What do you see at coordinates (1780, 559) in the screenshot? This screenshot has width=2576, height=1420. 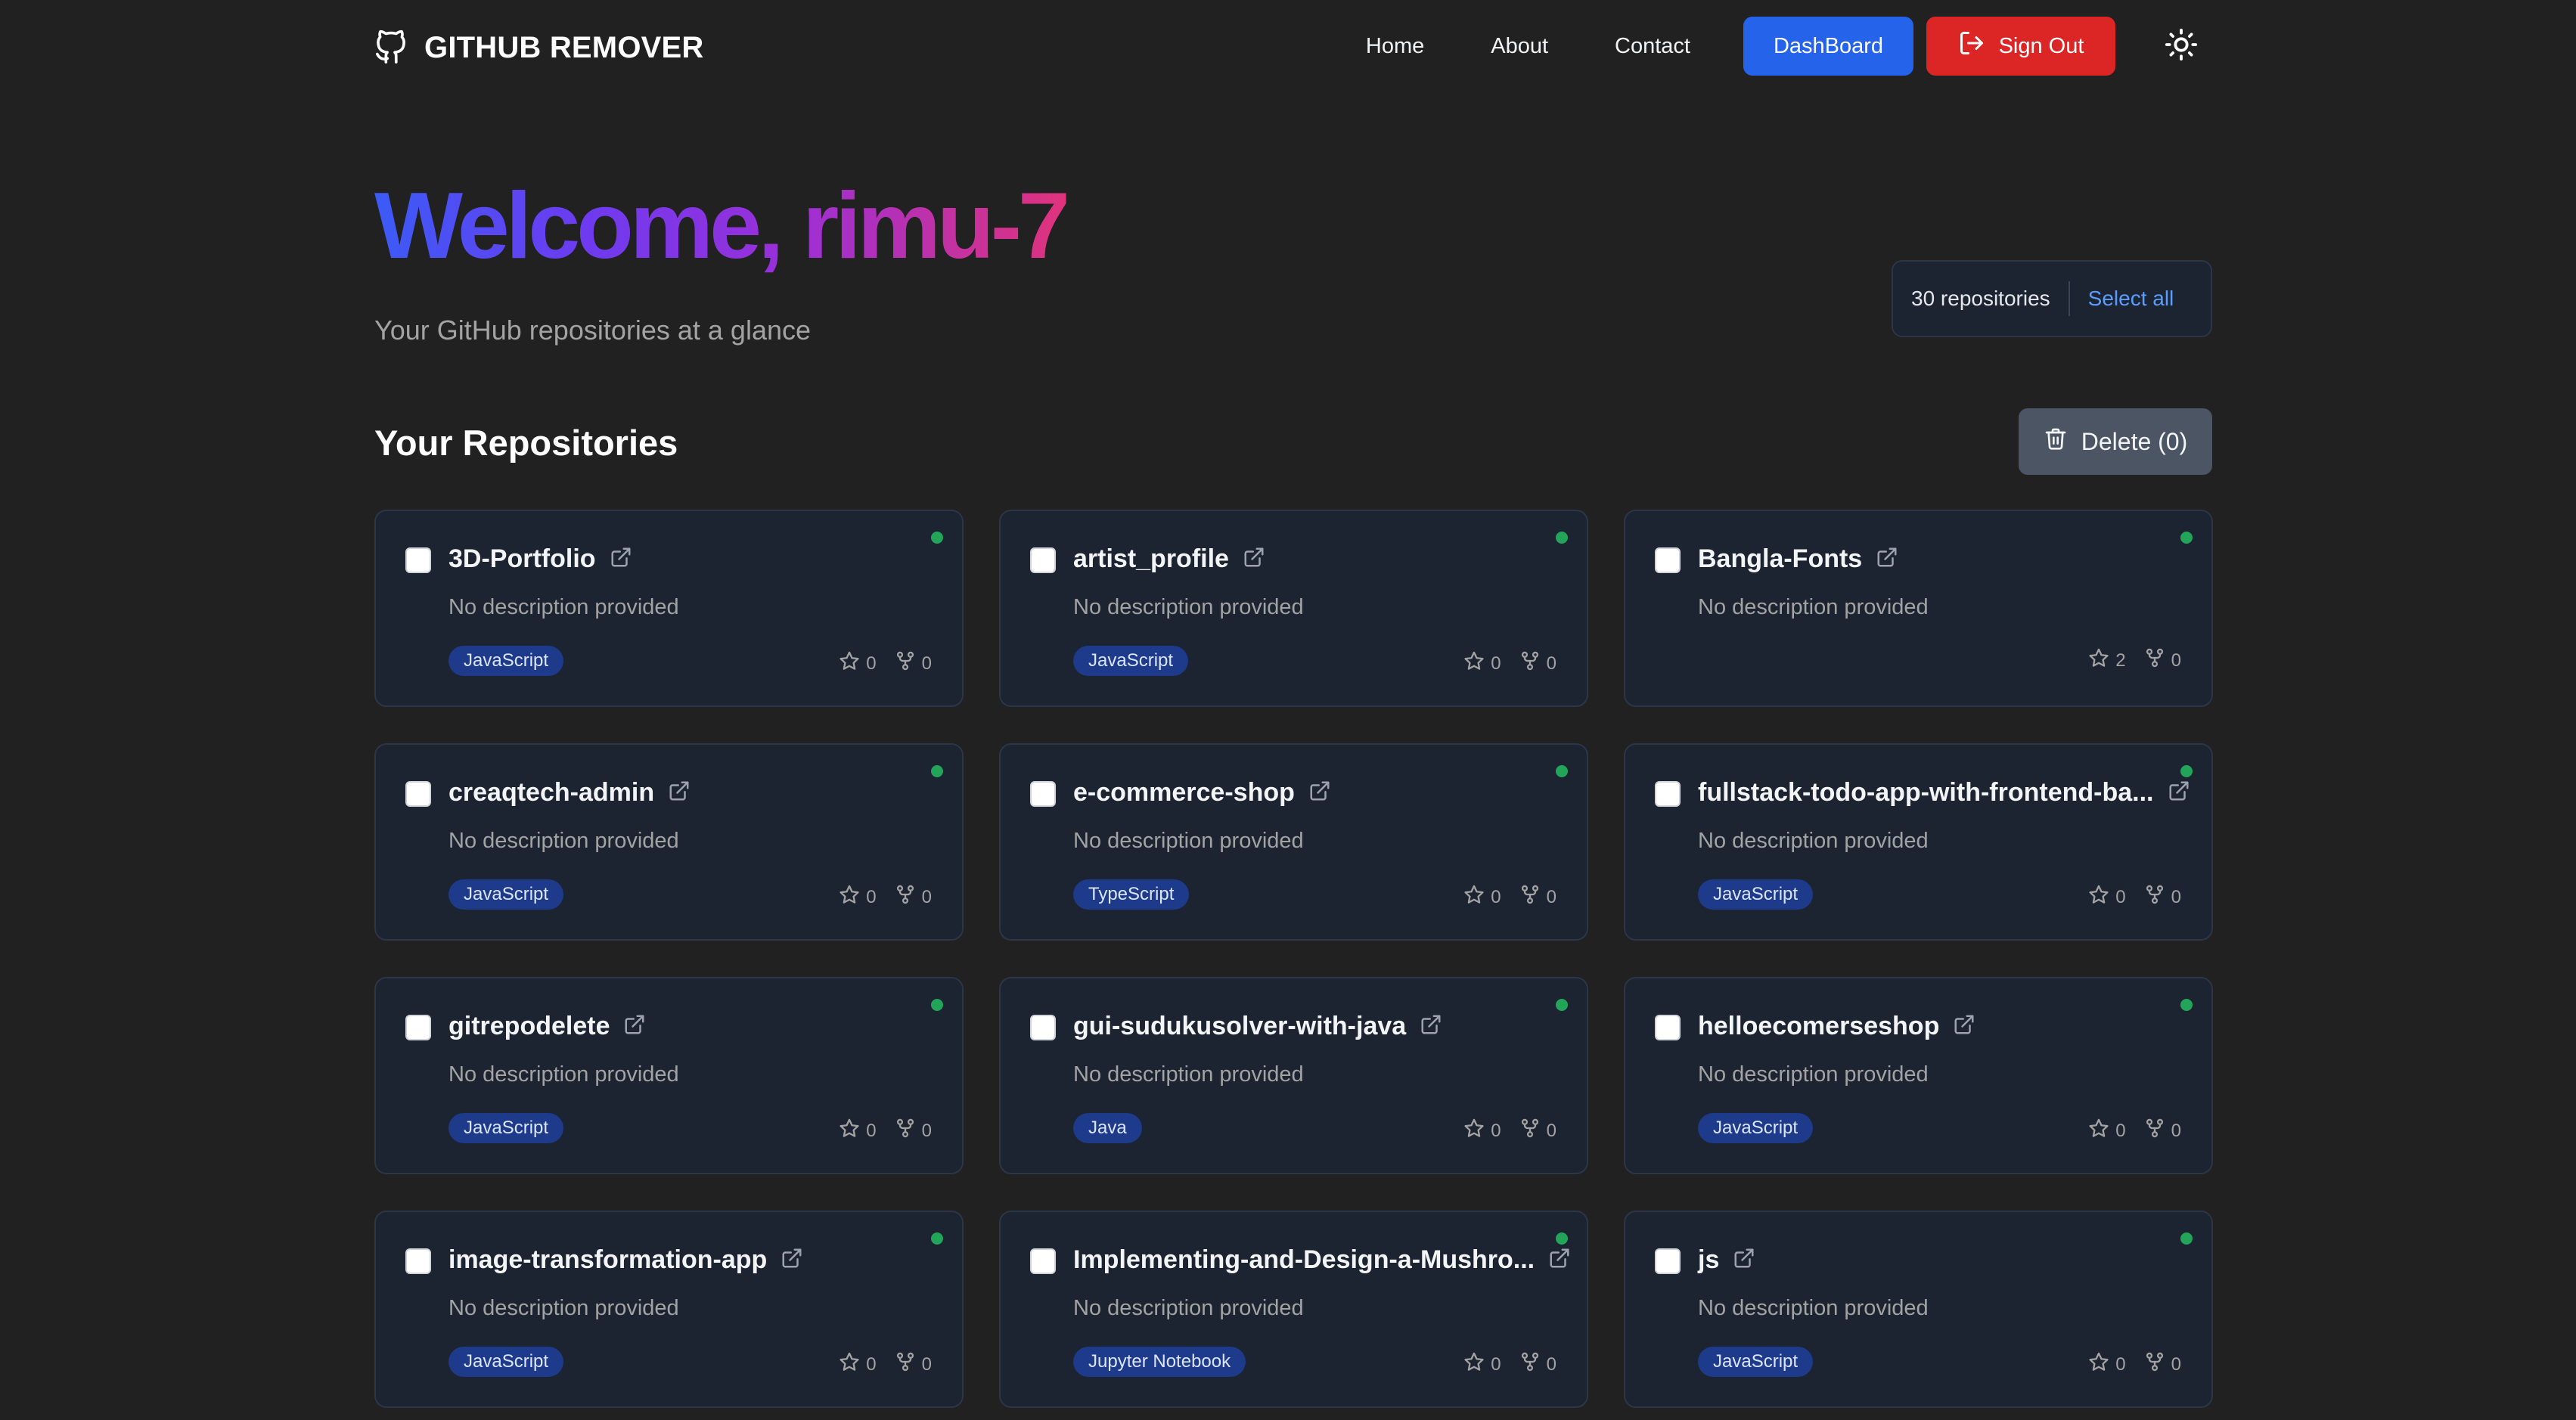 I see `repo-name: Bangla-Fonts` at bounding box center [1780, 559].